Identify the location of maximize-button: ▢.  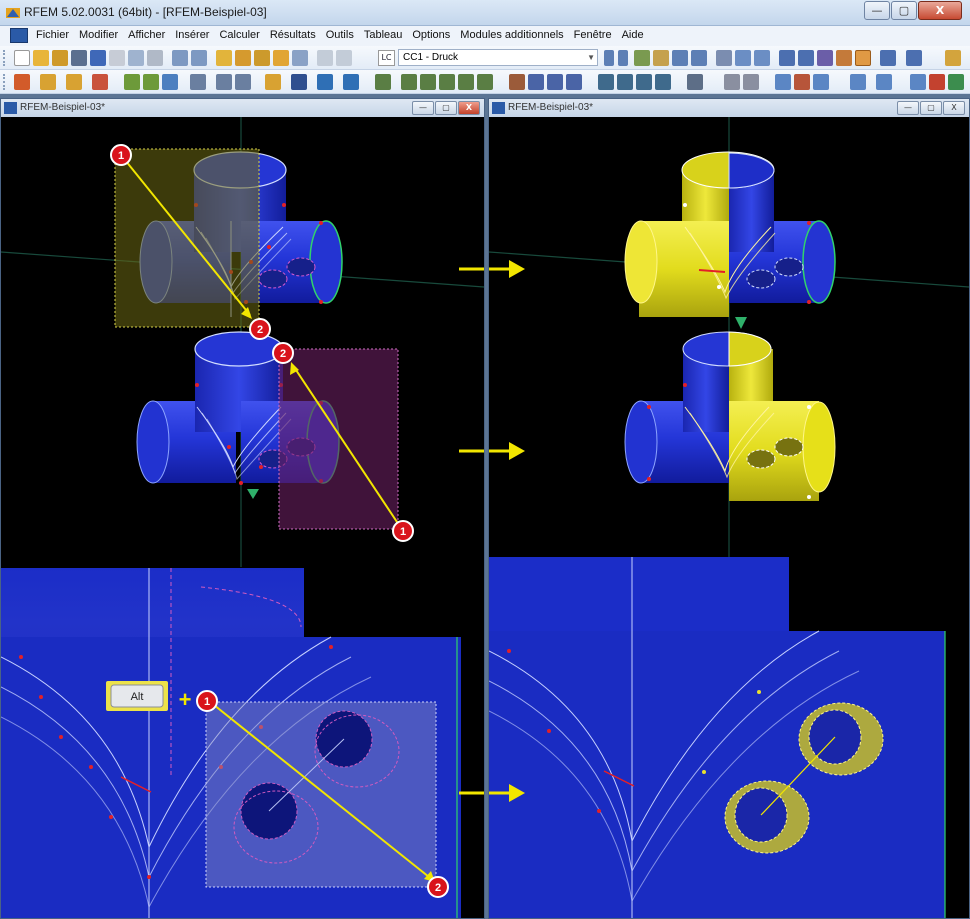
(904, 10).